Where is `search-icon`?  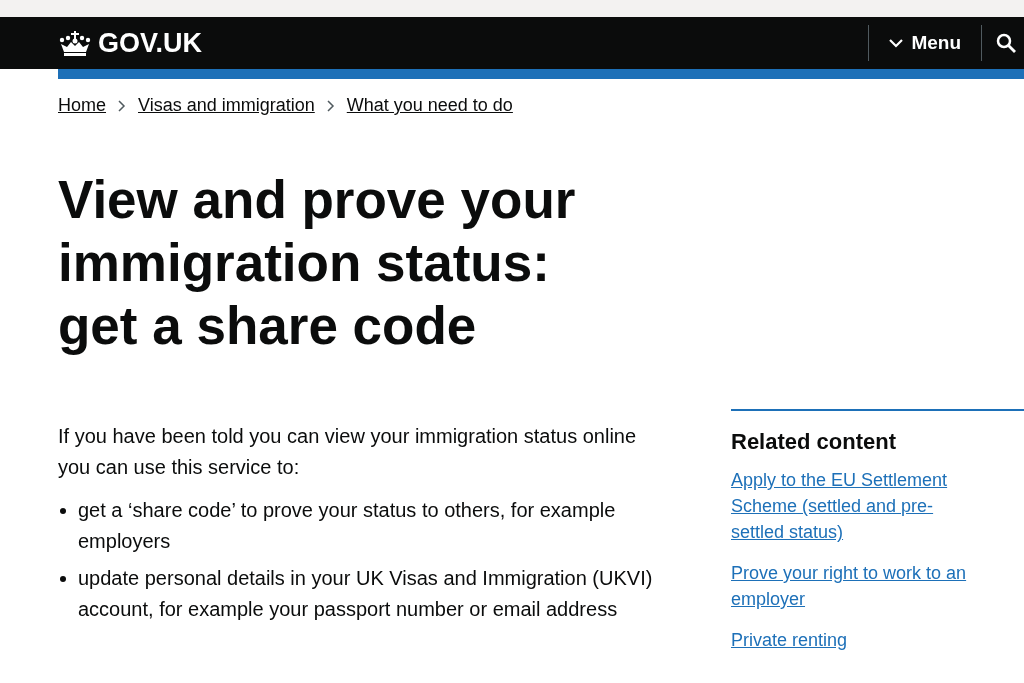
search-icon is located at coordinates (1006, 43).